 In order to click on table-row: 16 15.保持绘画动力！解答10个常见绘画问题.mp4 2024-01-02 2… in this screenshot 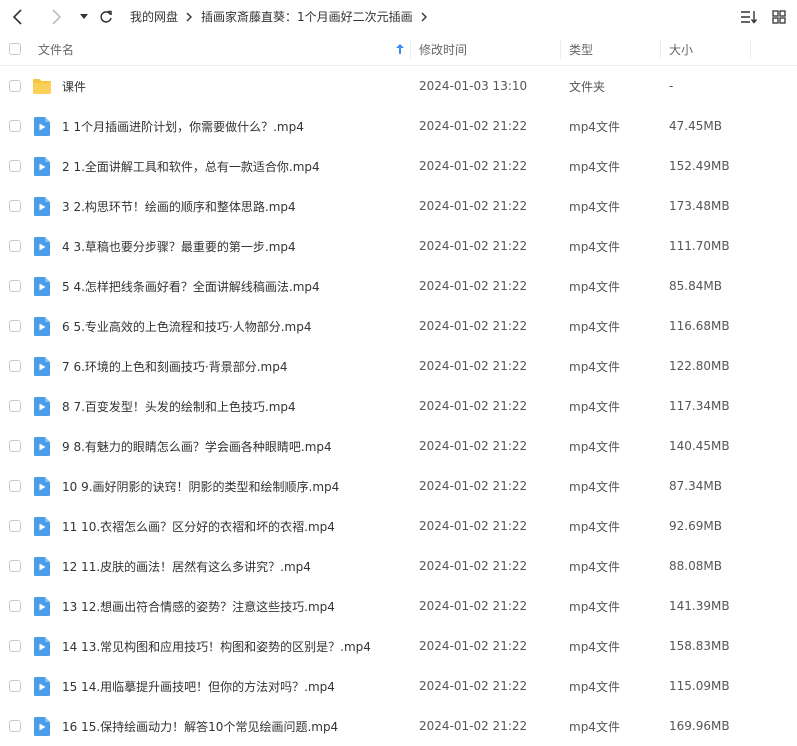, I will do `click(398, 726)`.